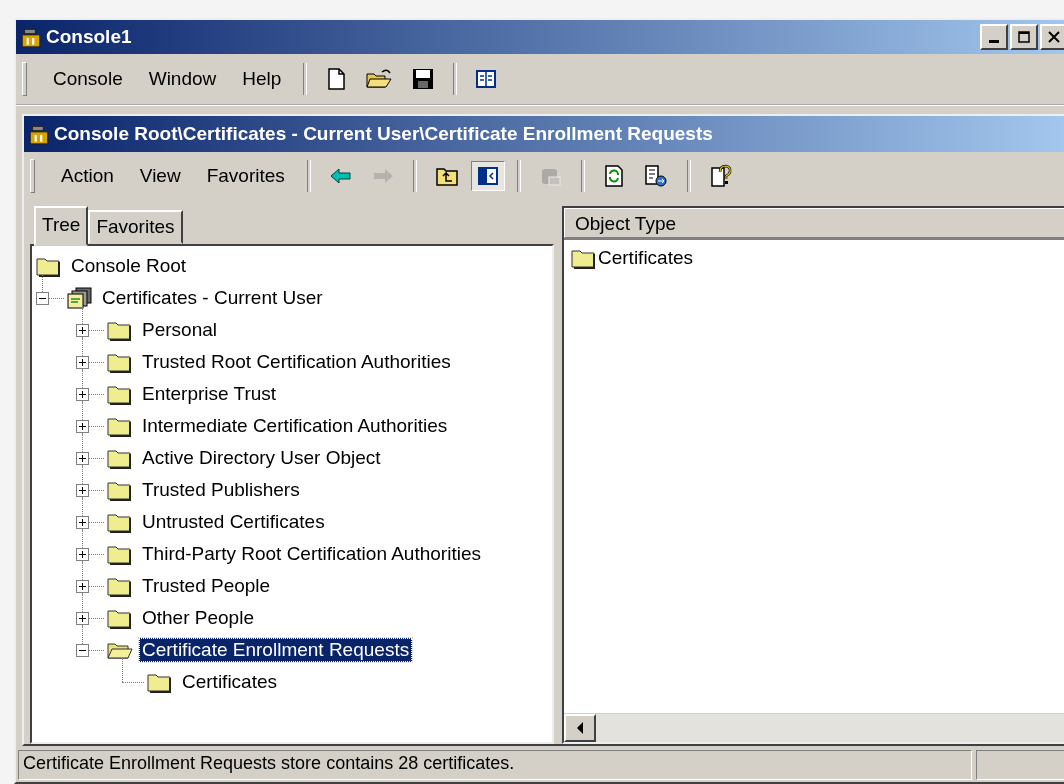 Image resolution: width=1064 pixels, height=784 pixels. What do you see at coordinates (486, 79) in the screenshot?
I see `panel-icon` at bounding box center [486, 79].